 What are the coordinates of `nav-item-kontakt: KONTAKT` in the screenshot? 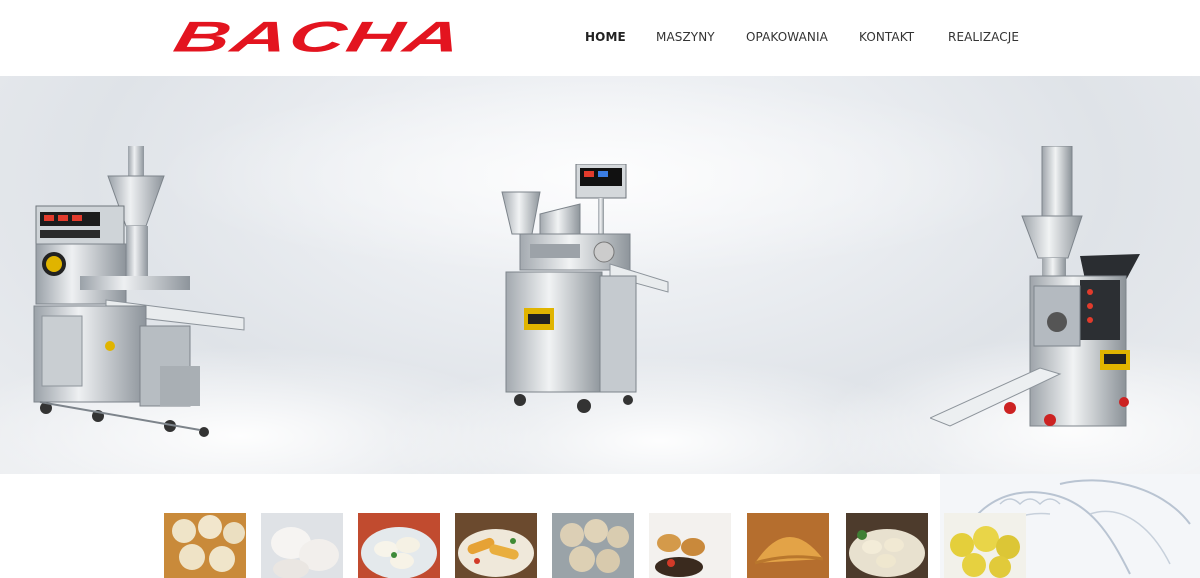 It's located at (886, 37).